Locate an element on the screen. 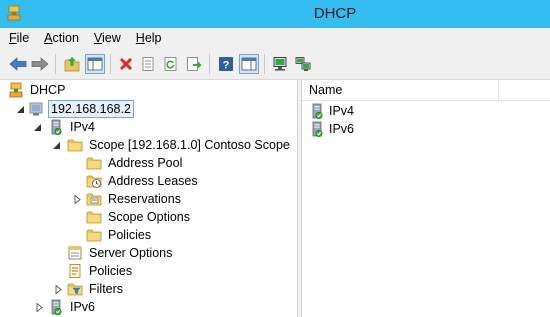 This screenshot has height=317, width=550. tree-label: Scope [192.168.1.0] Contoso Scope is located at coordinates (189, 145).